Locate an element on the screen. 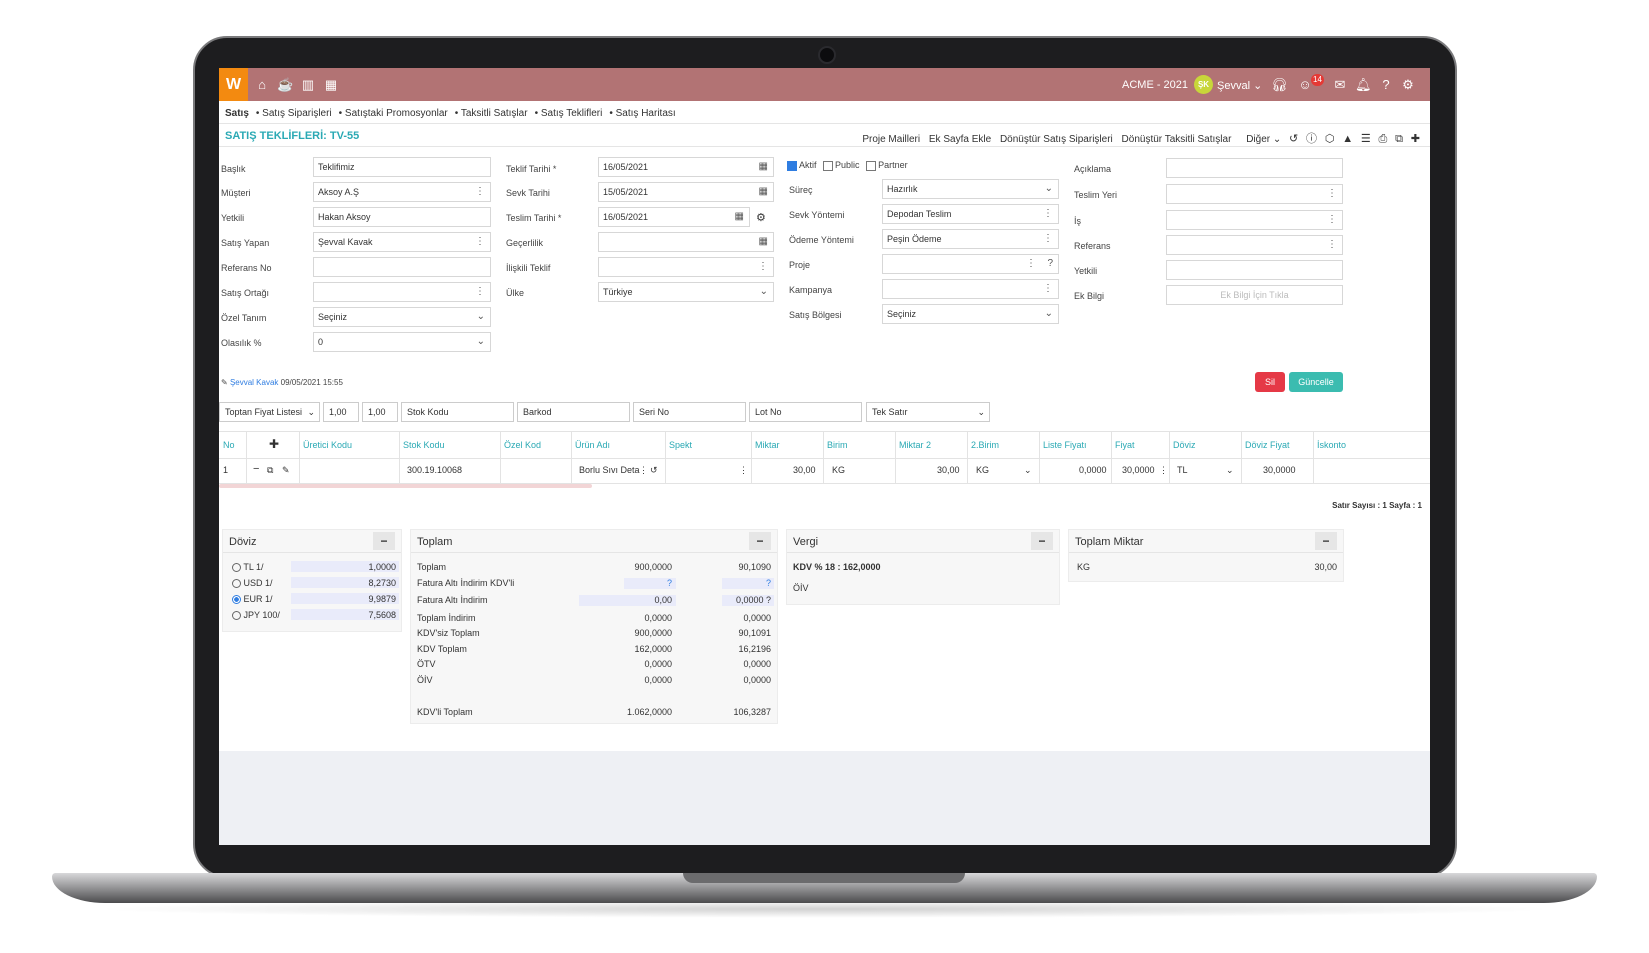 Image resolution: width=1649 pixels, height=953 pixels. sevk-yontemi-input: Depodan Teslim ⋮ is located at coordinates (970, 214).